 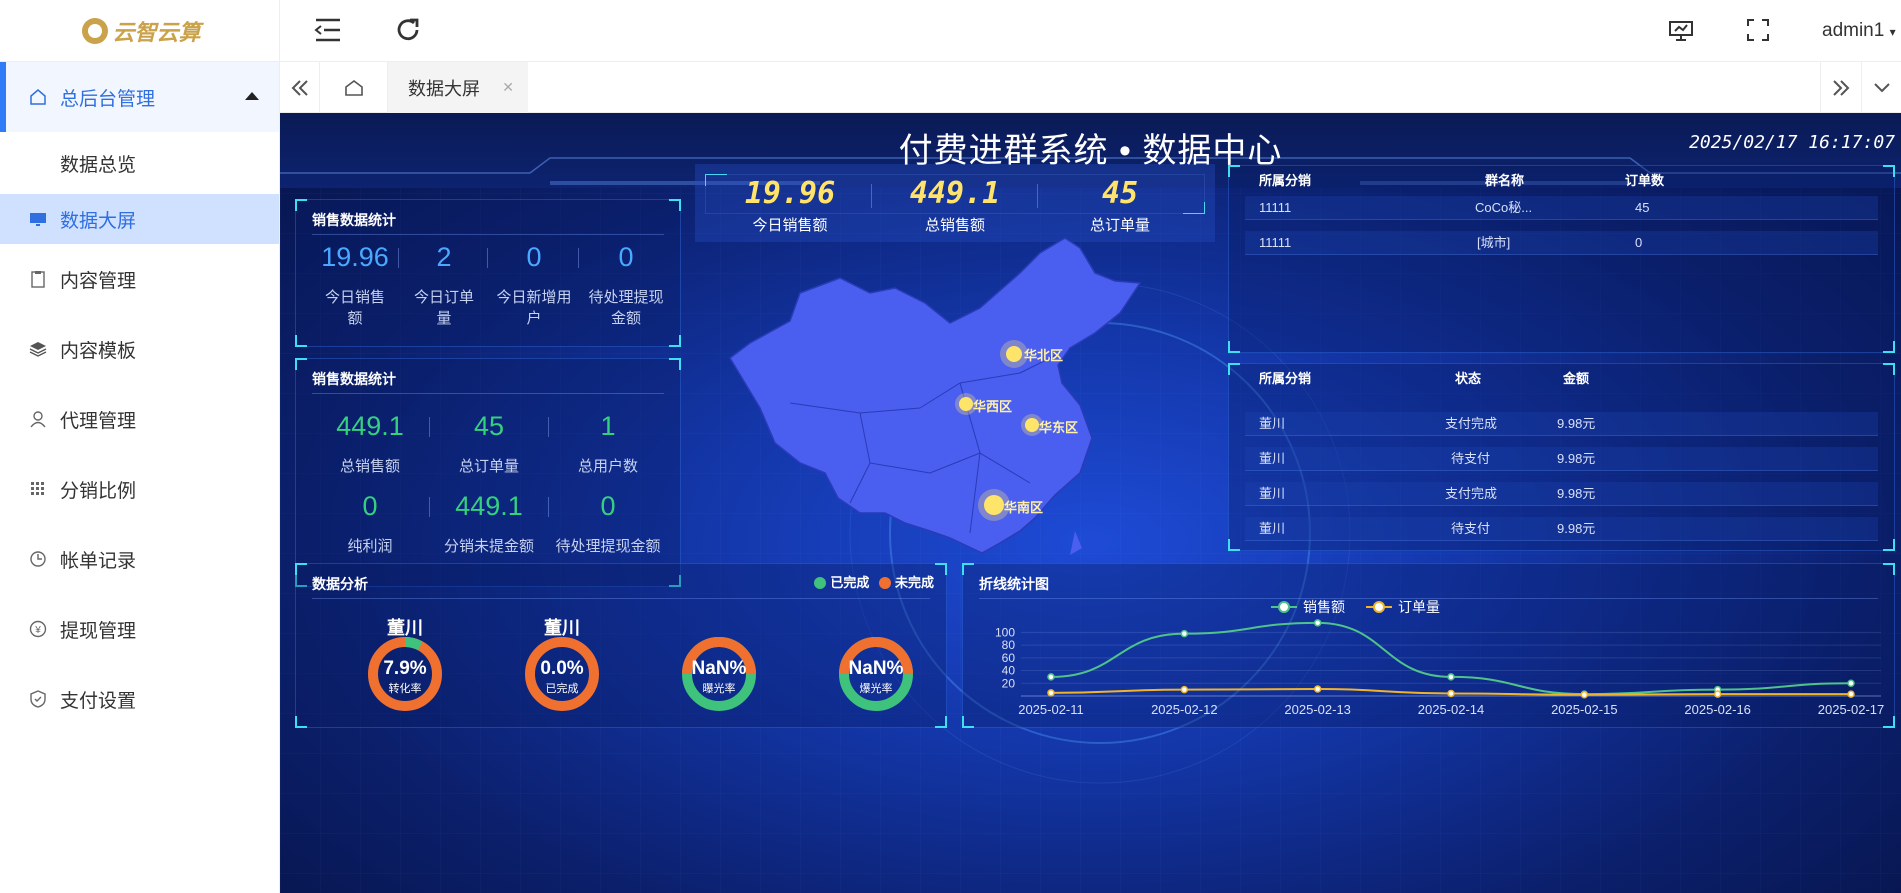 I want to click on close-icon: ✕, so click(x=508, y=87).